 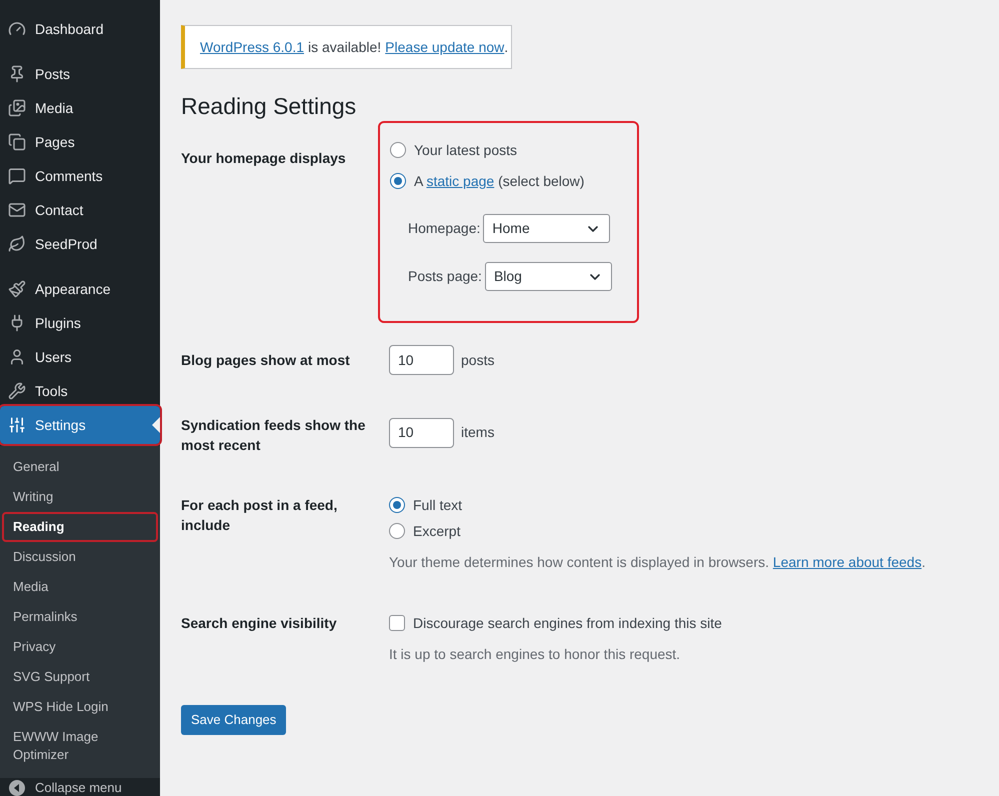 What do you see at coordinates (264, 158) in the screenshot?
I see `setting-label: Your homepage displays` at bounding box center [264, 158].